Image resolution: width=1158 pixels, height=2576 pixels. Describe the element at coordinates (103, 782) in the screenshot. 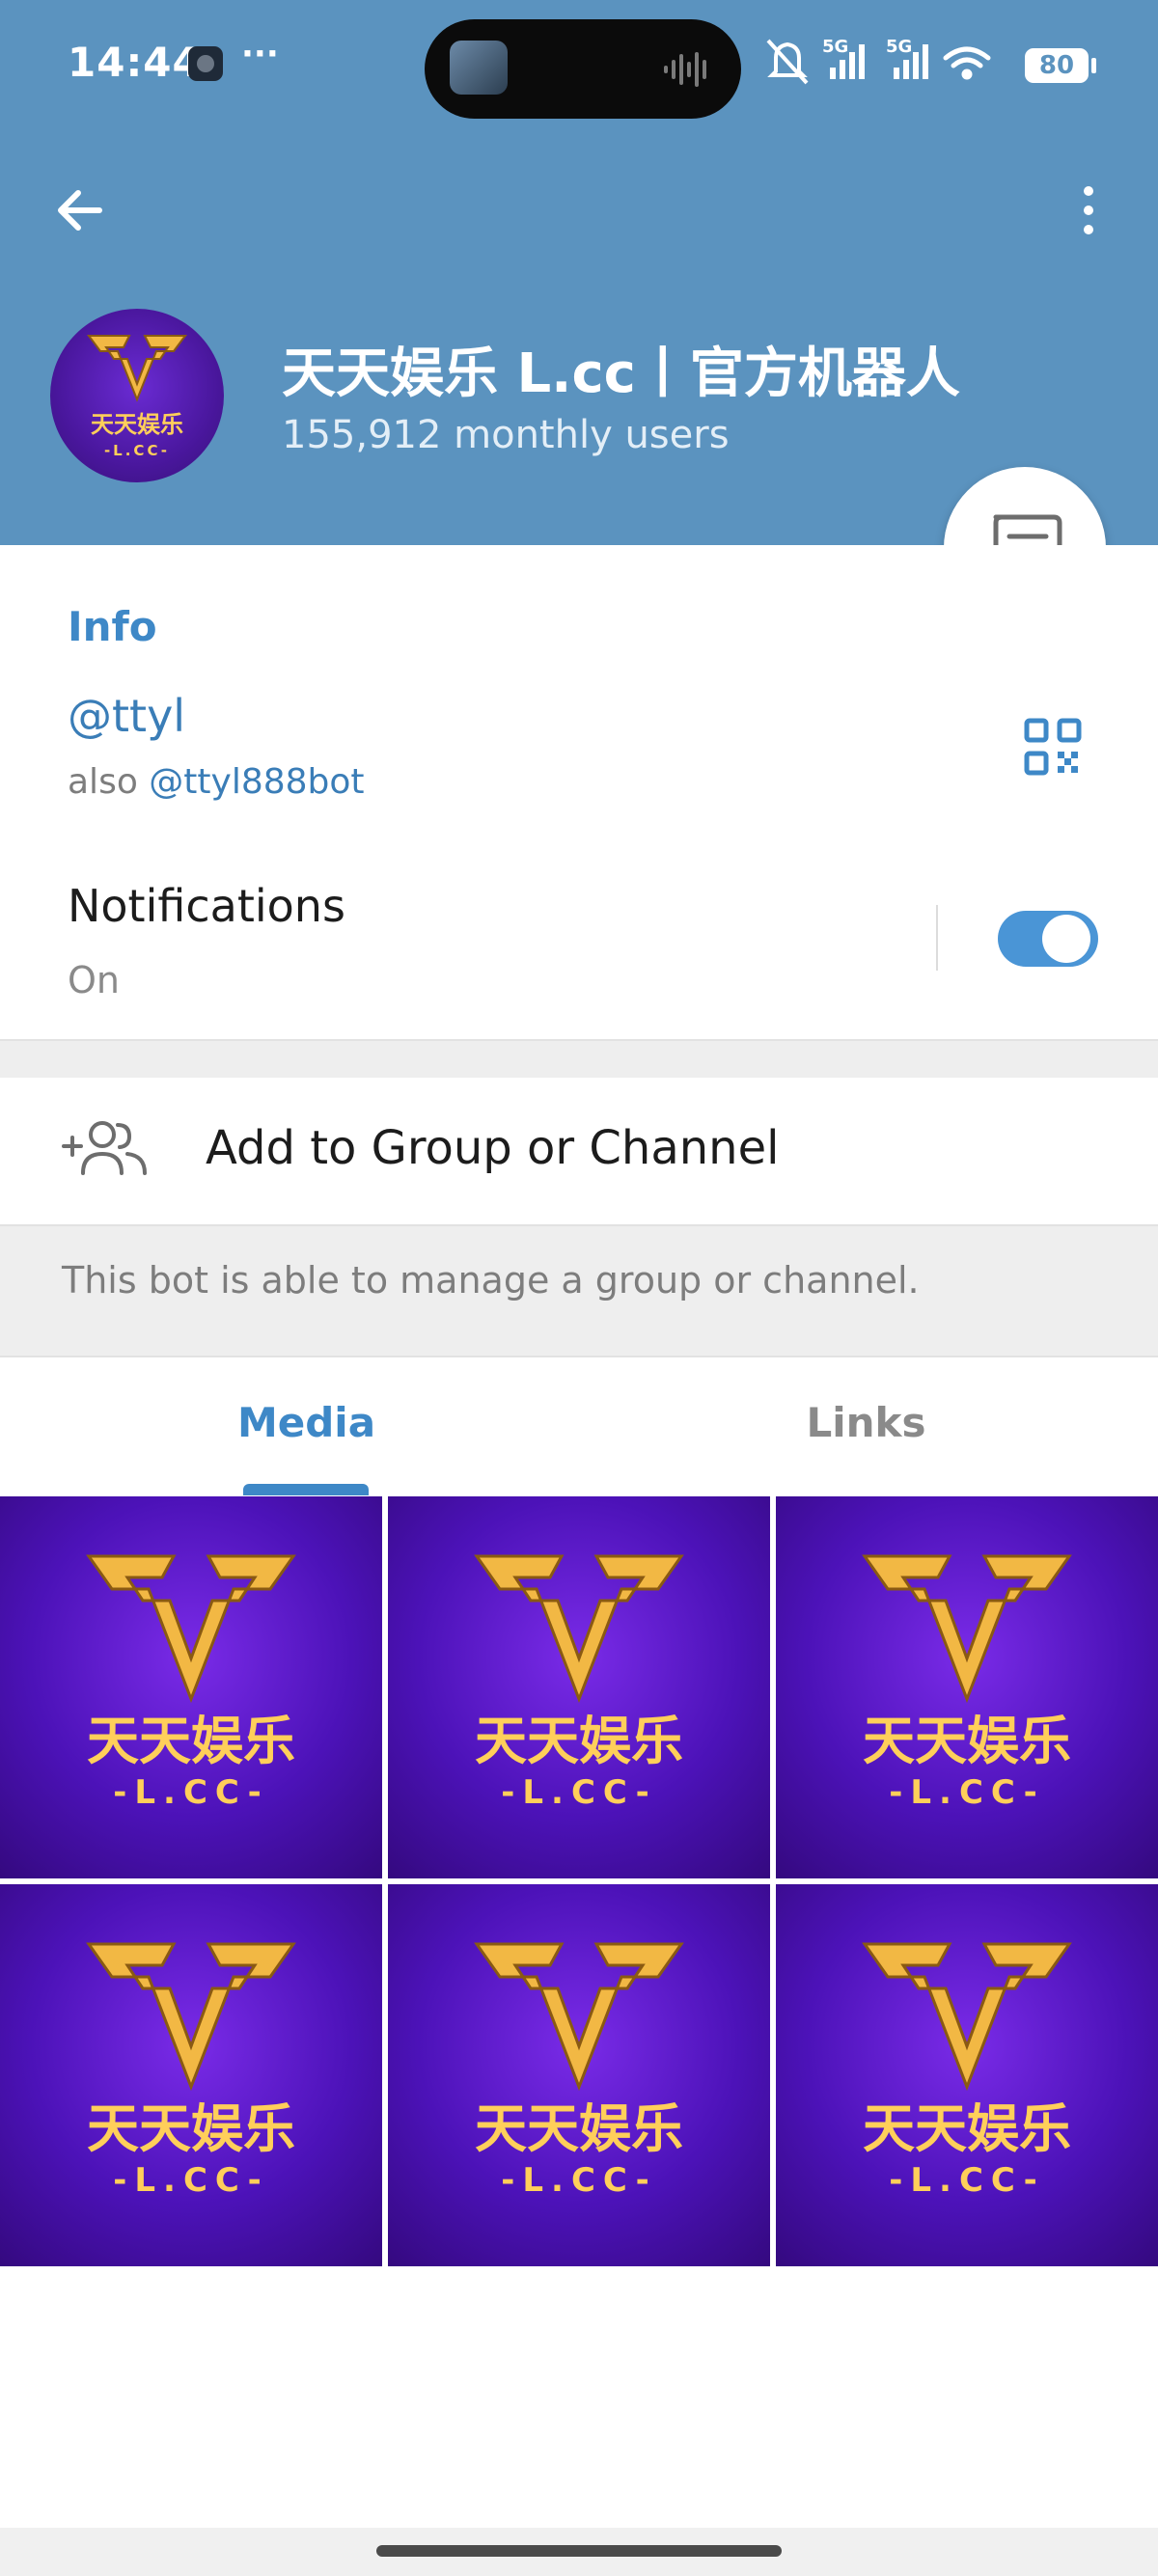

I see `also-prefix: also` at that location.